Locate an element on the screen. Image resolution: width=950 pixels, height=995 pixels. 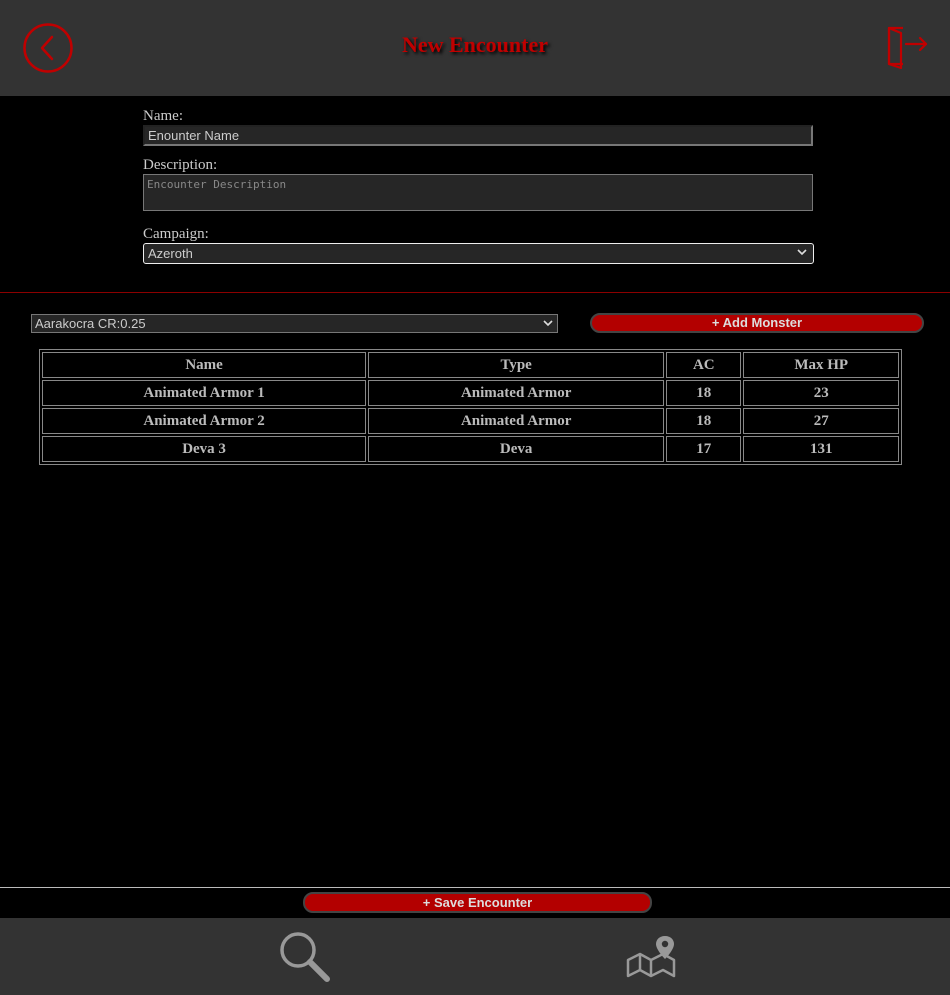
cell-name: Animated Armor 1 is located at coordinates (204, 393).